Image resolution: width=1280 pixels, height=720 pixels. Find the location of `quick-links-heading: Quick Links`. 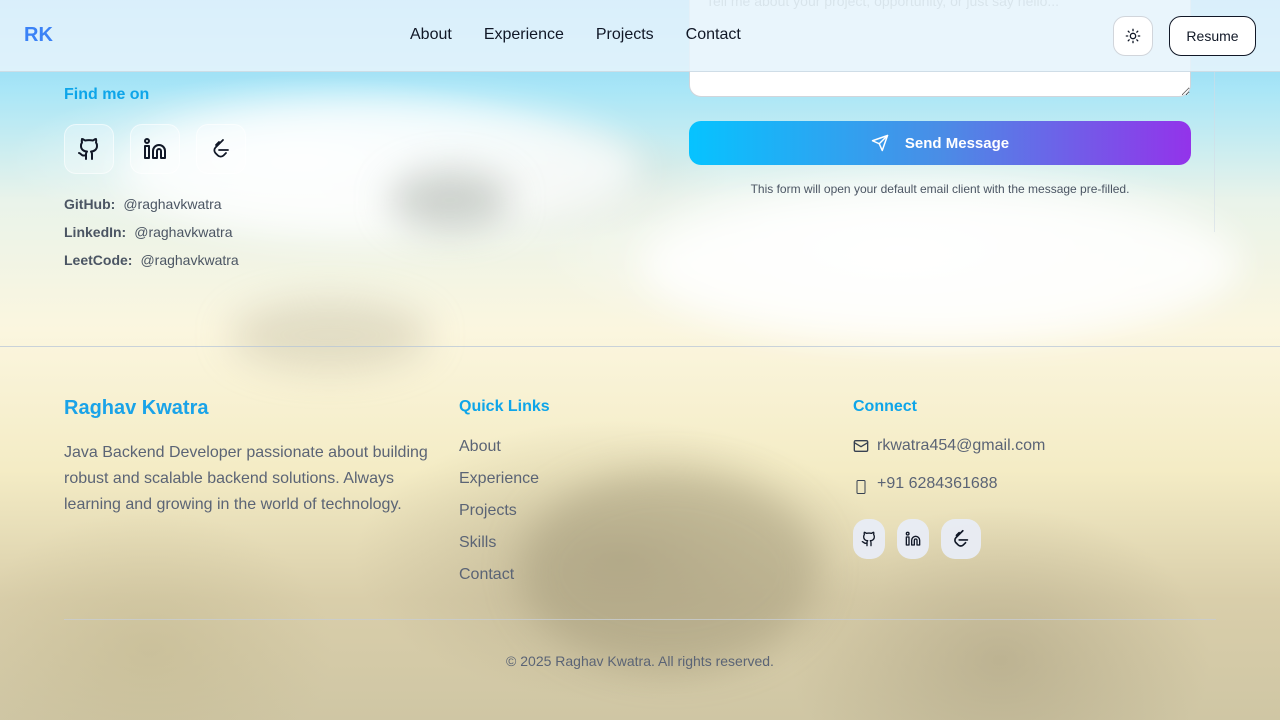

quick-links-heading: Quick Links is located at coordinates (504, 406).